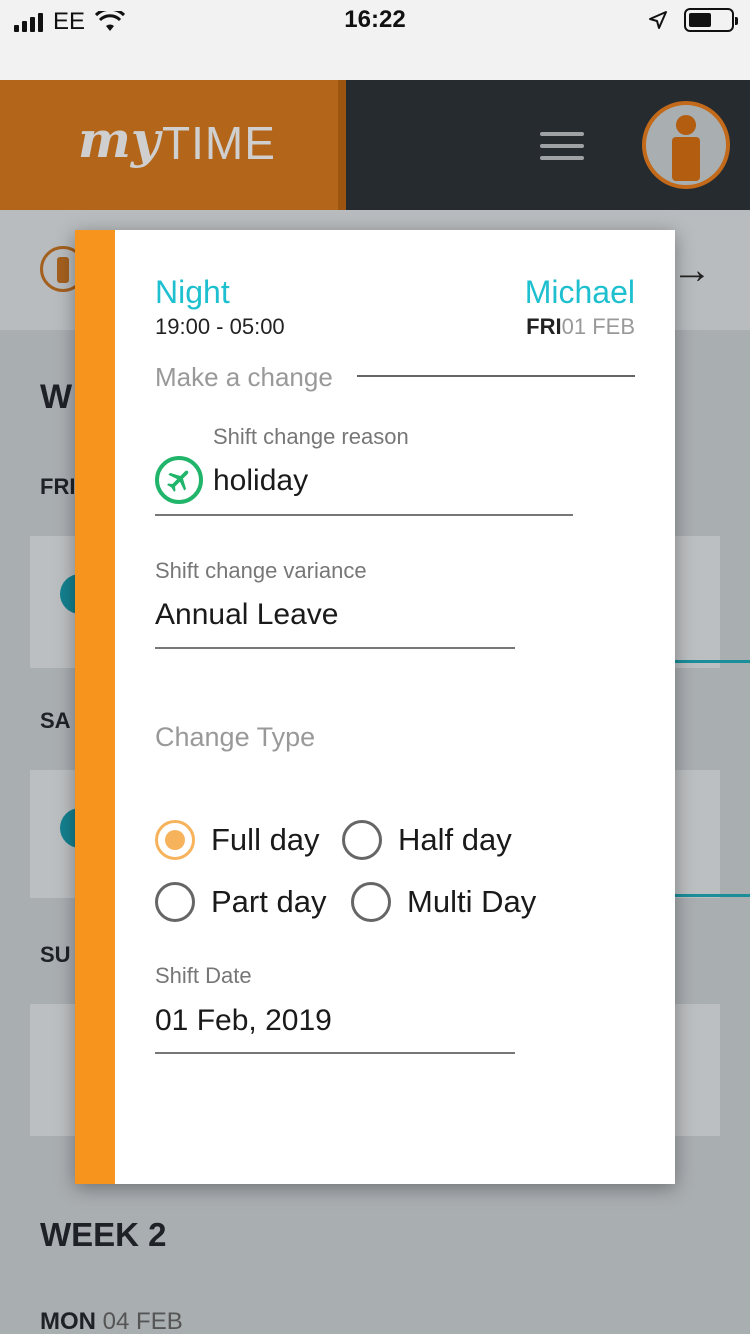 The image size is (750, 1334). What do you see at coordinates (686, 145) in the screenshot?
I see `profile-avatar` at bounding box center [686, 145].